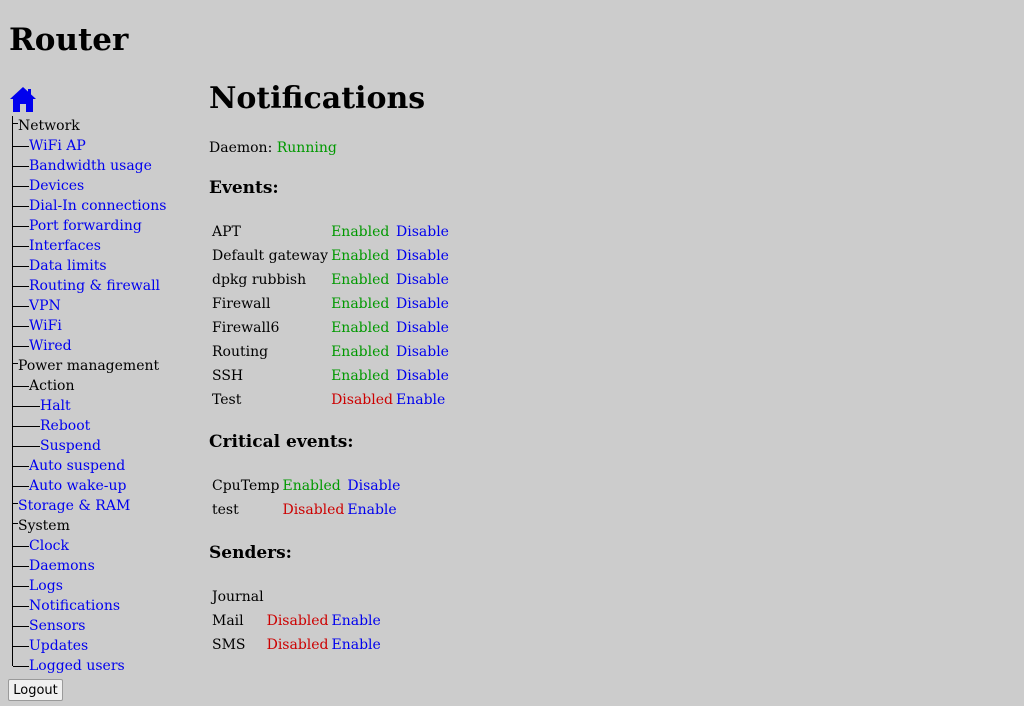 The image size is (1024, 706). I want to click on nav-item-notifications: Notifications, so click(104, 606).